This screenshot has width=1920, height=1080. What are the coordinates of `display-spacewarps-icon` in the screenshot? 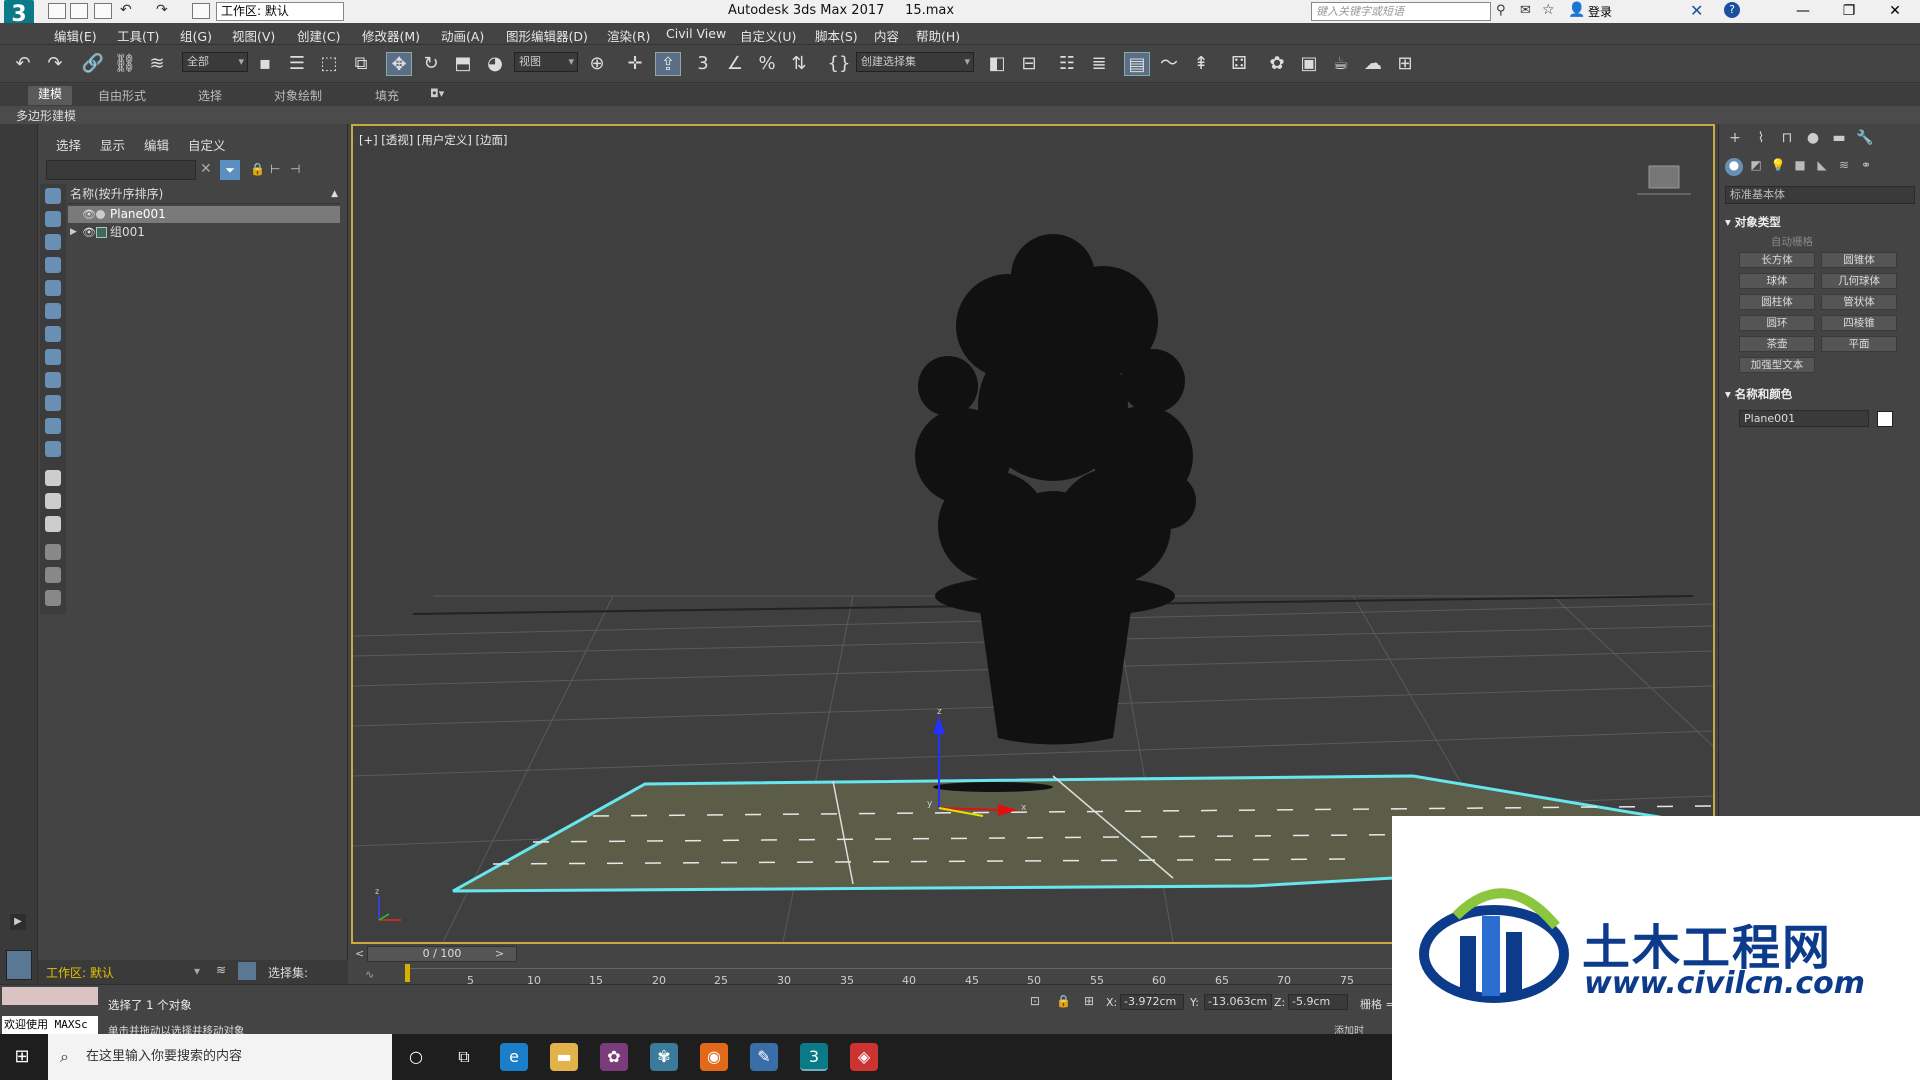 It's located at (53, 311).